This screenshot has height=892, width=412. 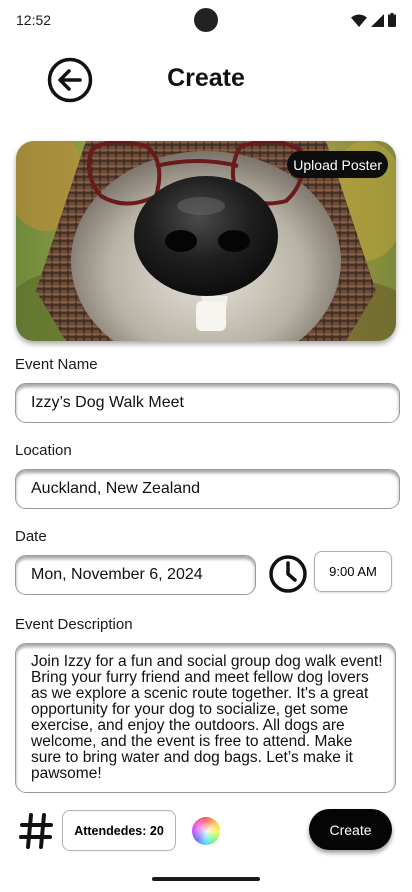 I want to click on status-time: 12:52, so click(x=34, y=20).